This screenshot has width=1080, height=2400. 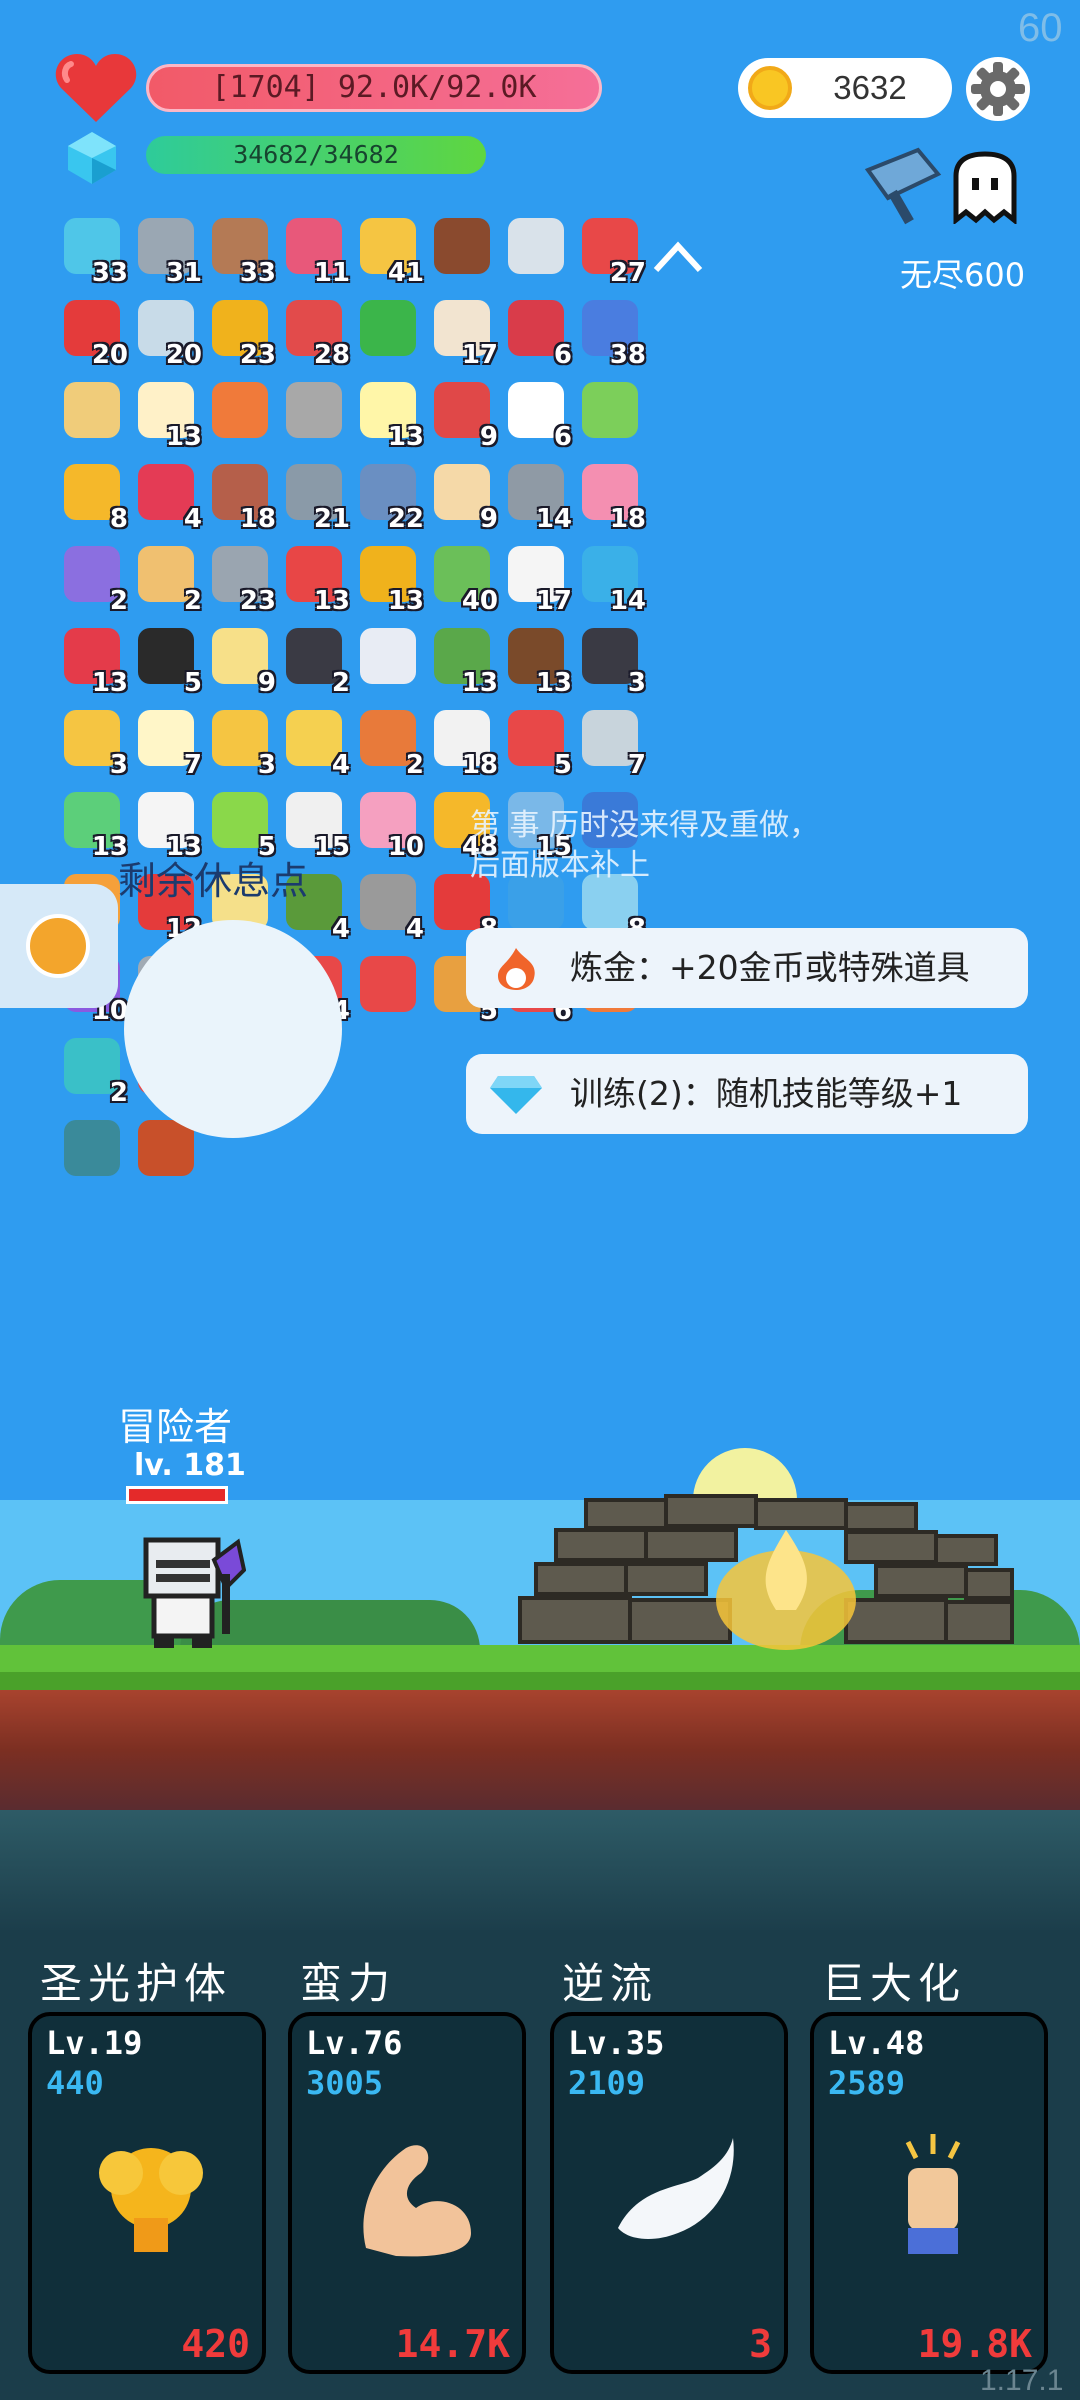 What do you see at coordinates (94, 497) in the screenshot?
I see `inventory-item: 8` at bounding box center [94, 497].